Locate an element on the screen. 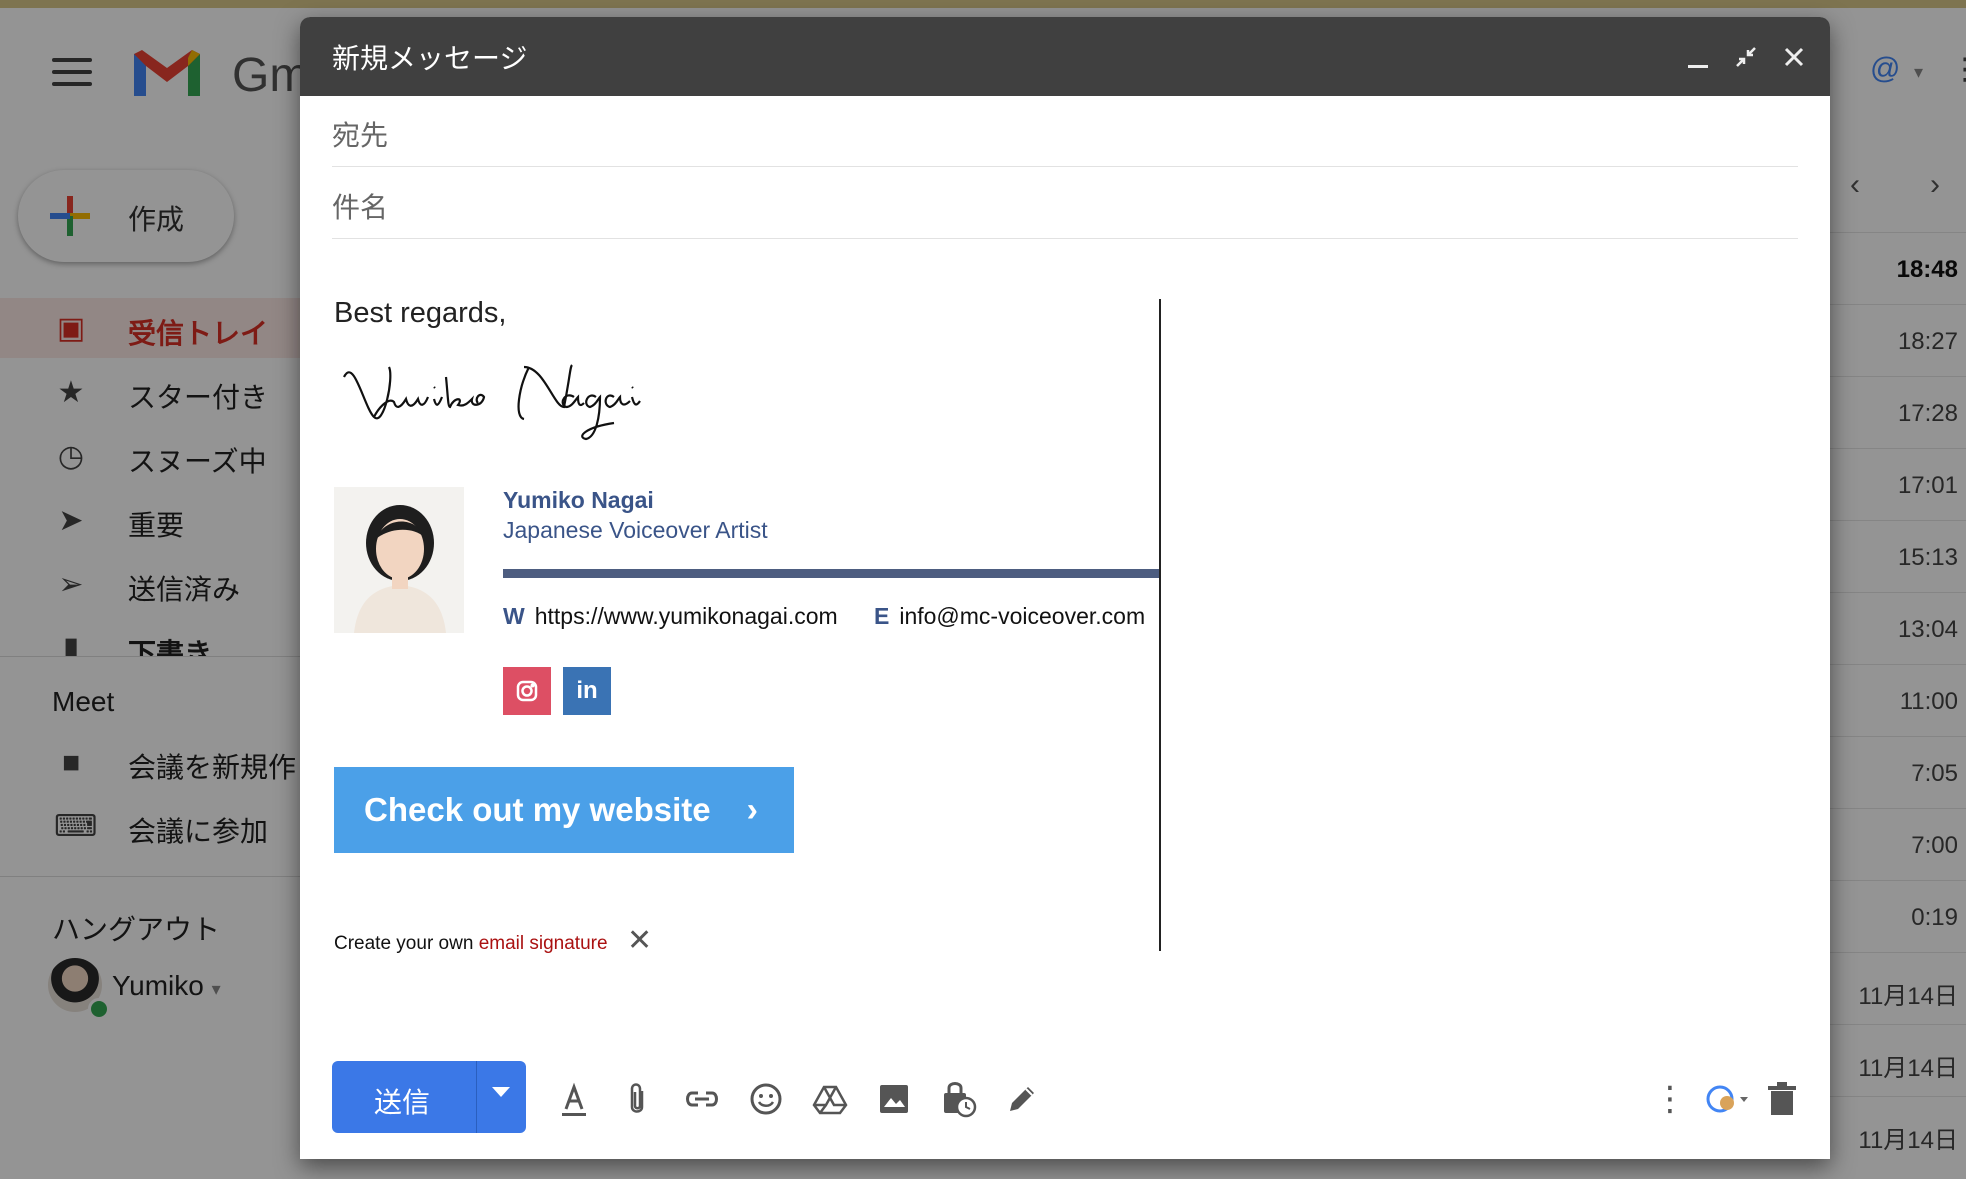 The height and width of the screenshot is (1179, 1966). signature-pen-icon is located at coordinates (1022, 1099).